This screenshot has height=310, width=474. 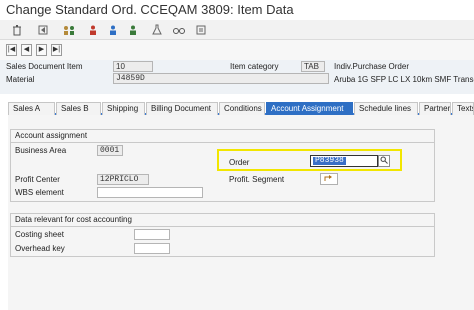 I want to click on settings-icon, so click(x=201, y=30).